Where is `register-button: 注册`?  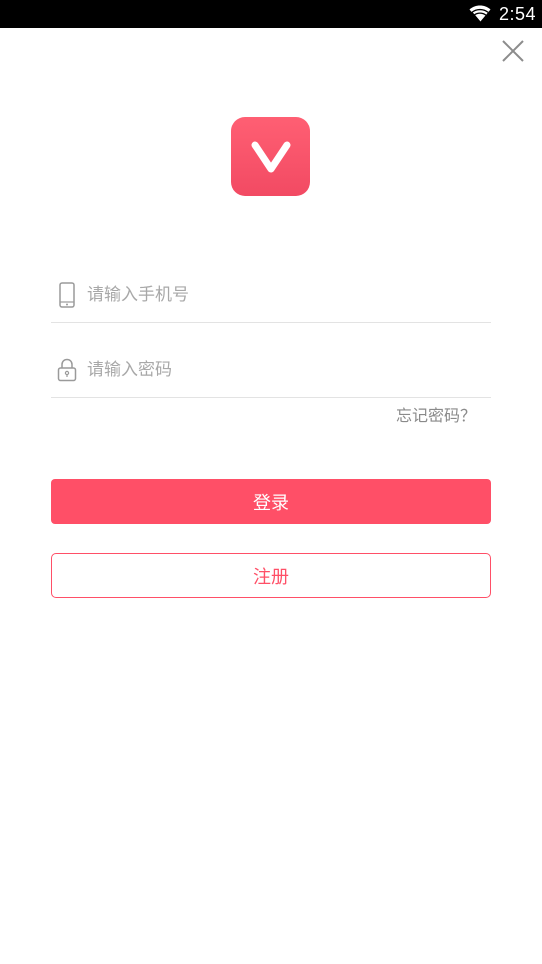 register-button: 注册 is located at coordinates (271, 575).